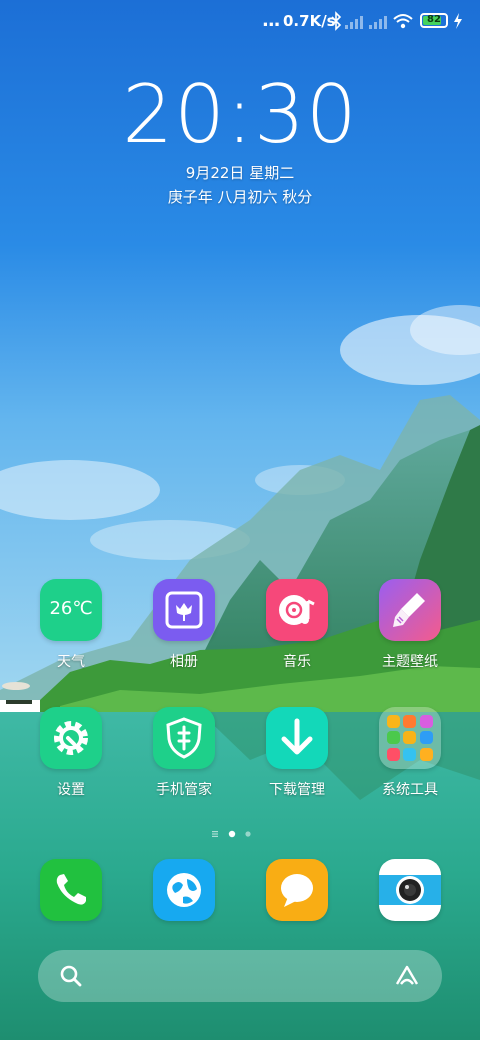 The width and height of the screenshot is (480, 1040). I want to click on phone-icon, so click(71, 890).